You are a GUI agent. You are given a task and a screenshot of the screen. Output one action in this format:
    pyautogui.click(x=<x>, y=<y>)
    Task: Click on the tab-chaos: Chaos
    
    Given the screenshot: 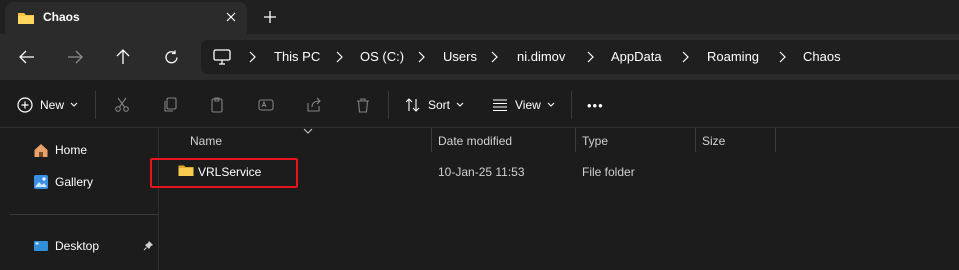 What is the action you would take?
    pyautogui.click(x=126, y=18)
    